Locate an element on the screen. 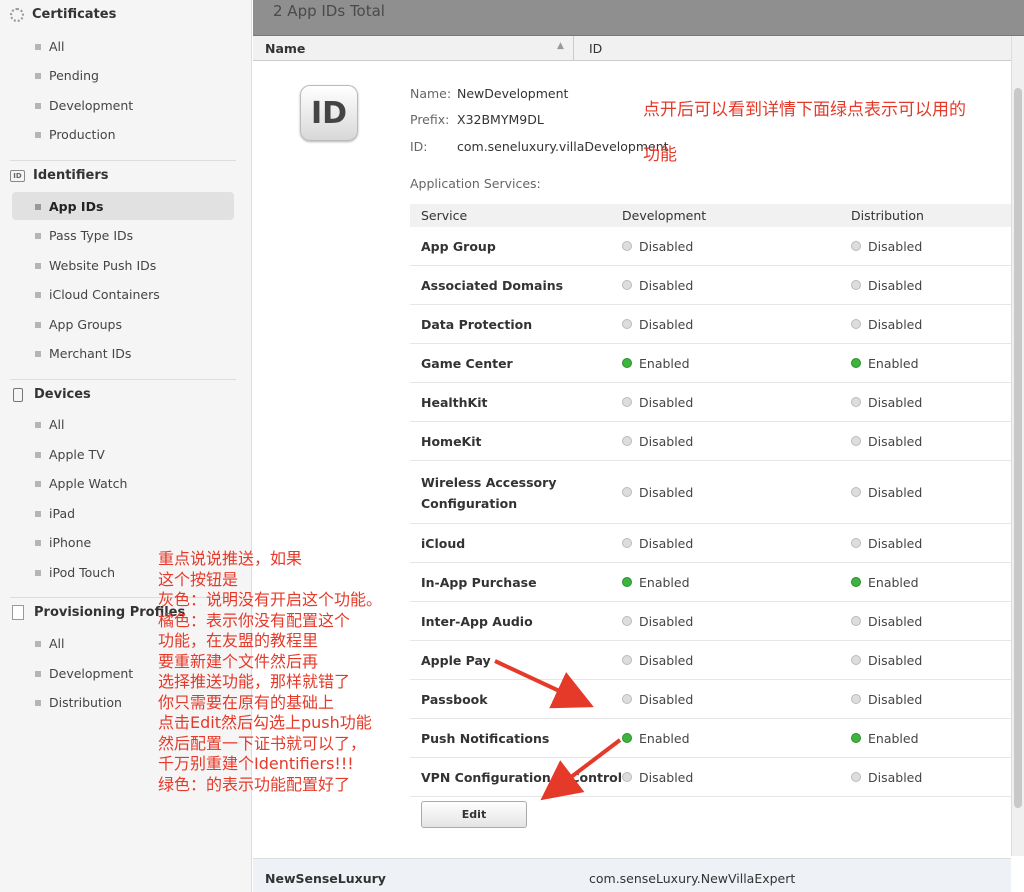 The image size is (1024, 892). row-name: NewSenseLuxury is located at coordinates (325, 878).